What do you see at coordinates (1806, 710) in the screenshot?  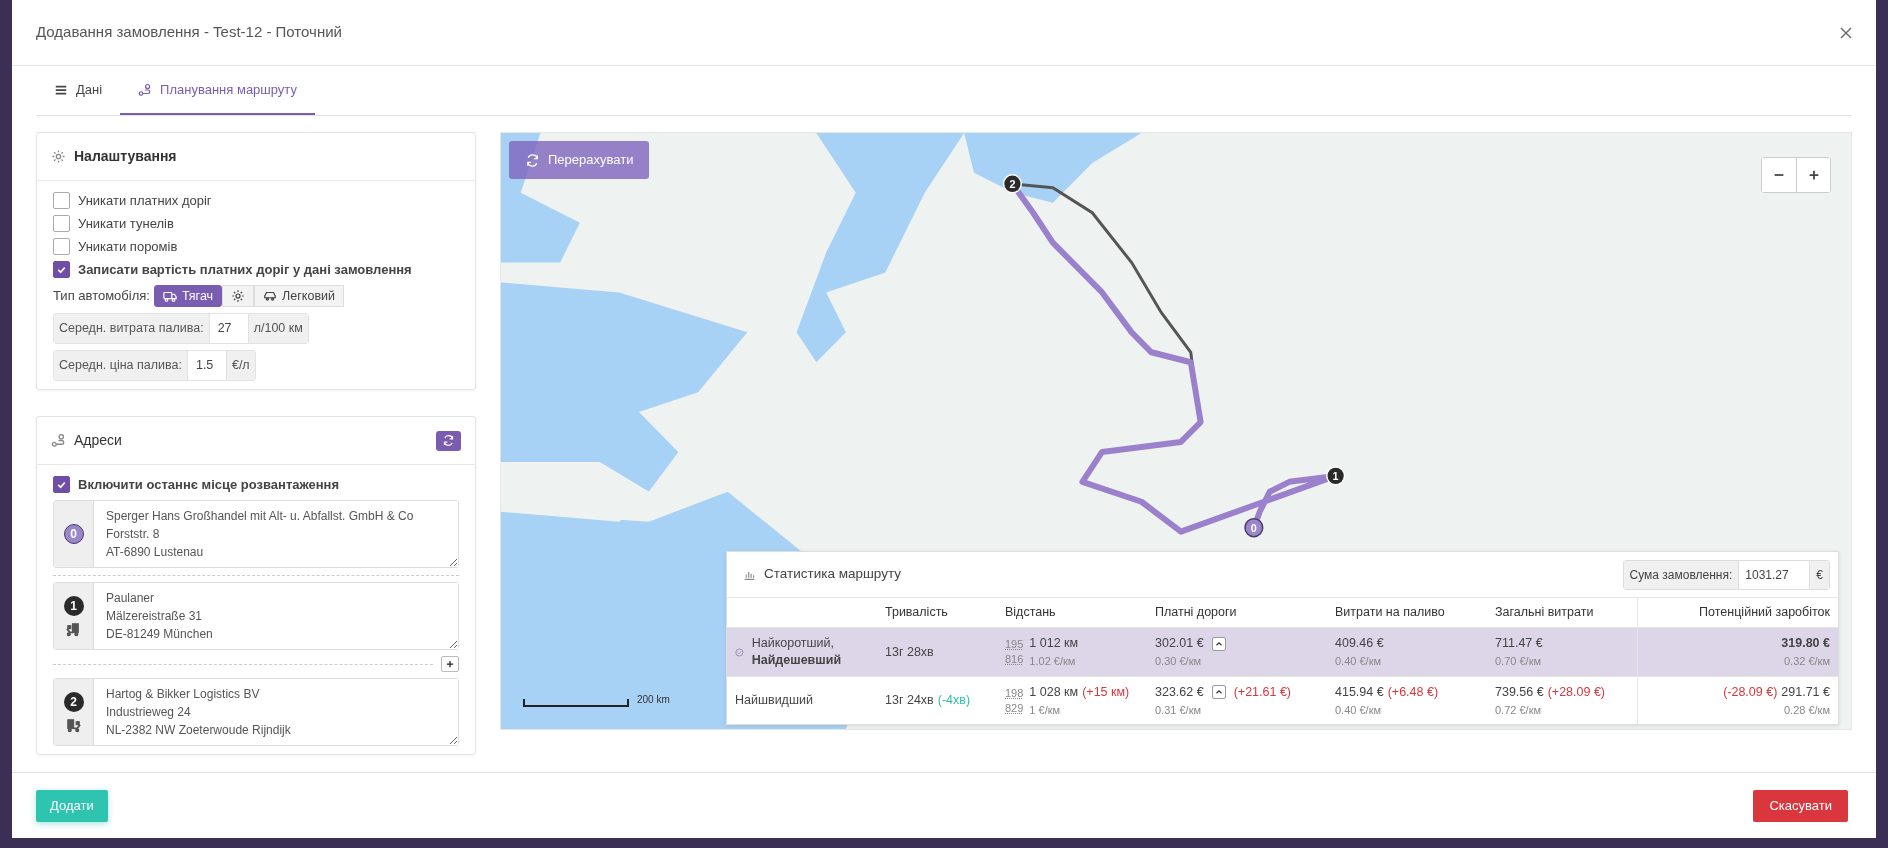 I see `per-km-value: 0.28 €/км` at bounding box center [1806, 710].